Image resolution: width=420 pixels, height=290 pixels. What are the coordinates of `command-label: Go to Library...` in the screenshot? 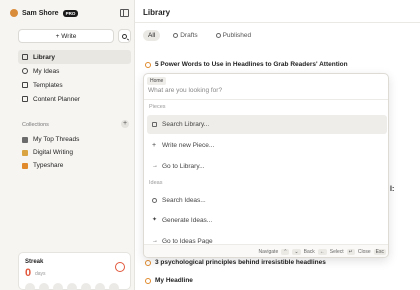 It's located at (183, 166).